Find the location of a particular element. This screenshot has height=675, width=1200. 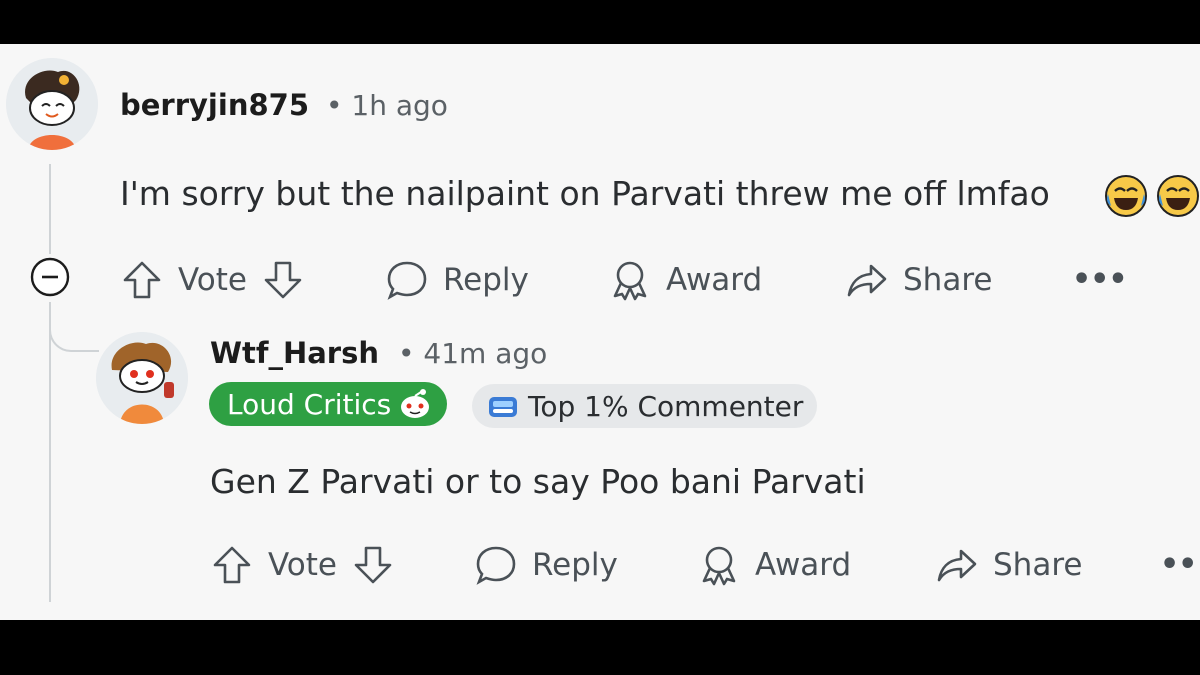

snoo-icon is located at coordinates (415, 403).